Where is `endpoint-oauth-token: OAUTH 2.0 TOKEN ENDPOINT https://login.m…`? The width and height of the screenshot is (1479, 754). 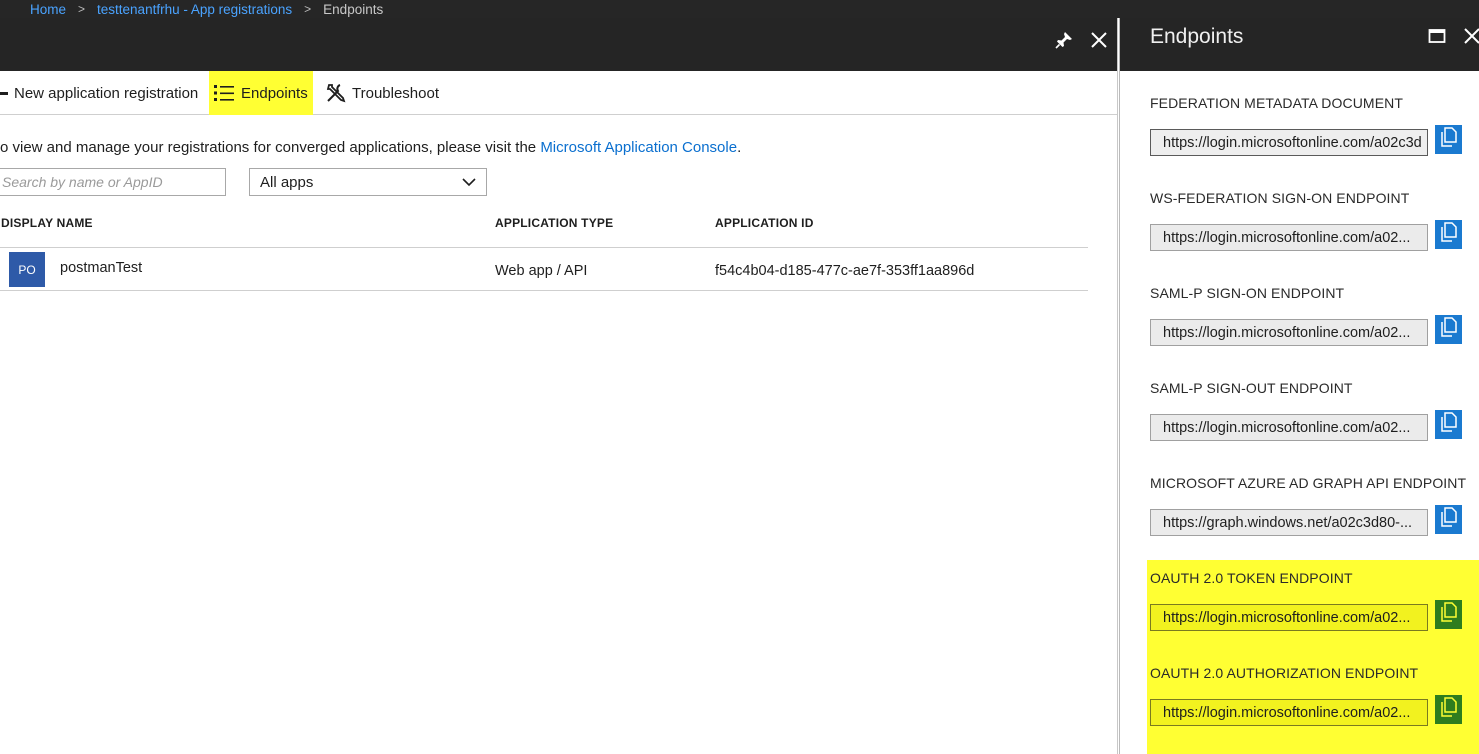 endpoint-oauth-token: OAUTH 2.0 TOKEN ENDPOINT https://login.m… is located at coordinates (1310, 600).